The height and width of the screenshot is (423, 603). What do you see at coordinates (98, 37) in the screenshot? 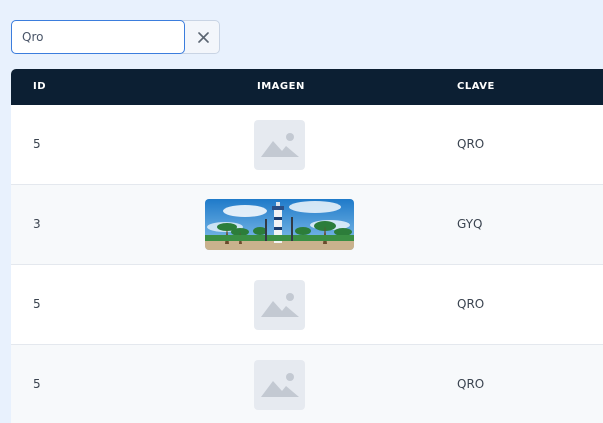
I see `search-input` at bounding box center [98, 37].